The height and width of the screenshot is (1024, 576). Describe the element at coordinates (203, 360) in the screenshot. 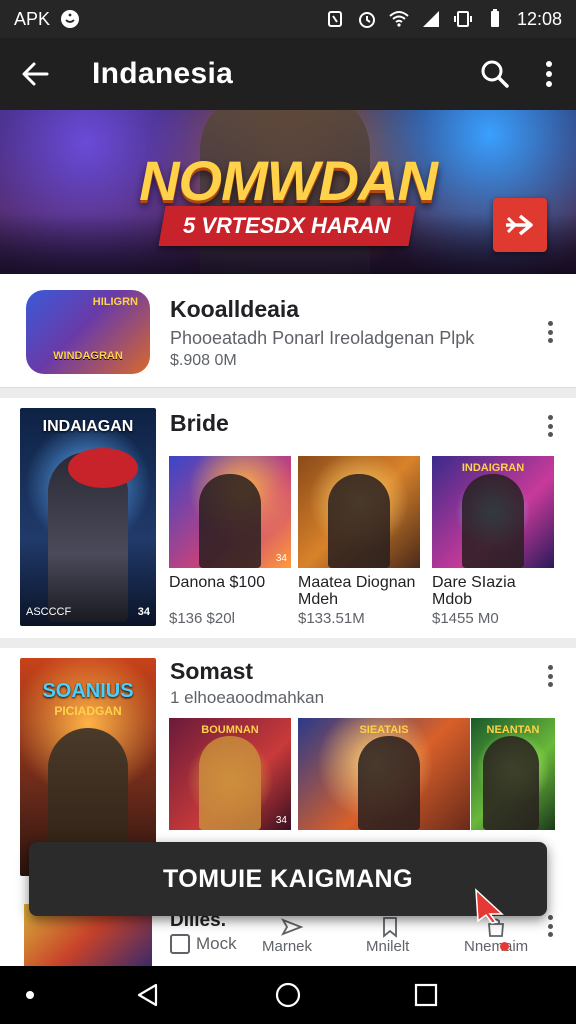

I see `featured-app-meta: $.908 0M` at that location.